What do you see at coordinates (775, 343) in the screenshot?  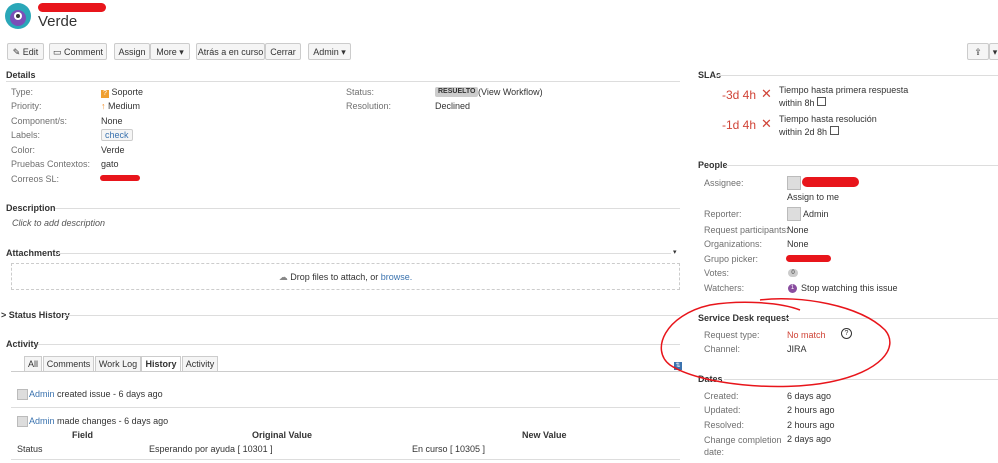 I see `red-annotation-circle` at bounding box center [775, 343].